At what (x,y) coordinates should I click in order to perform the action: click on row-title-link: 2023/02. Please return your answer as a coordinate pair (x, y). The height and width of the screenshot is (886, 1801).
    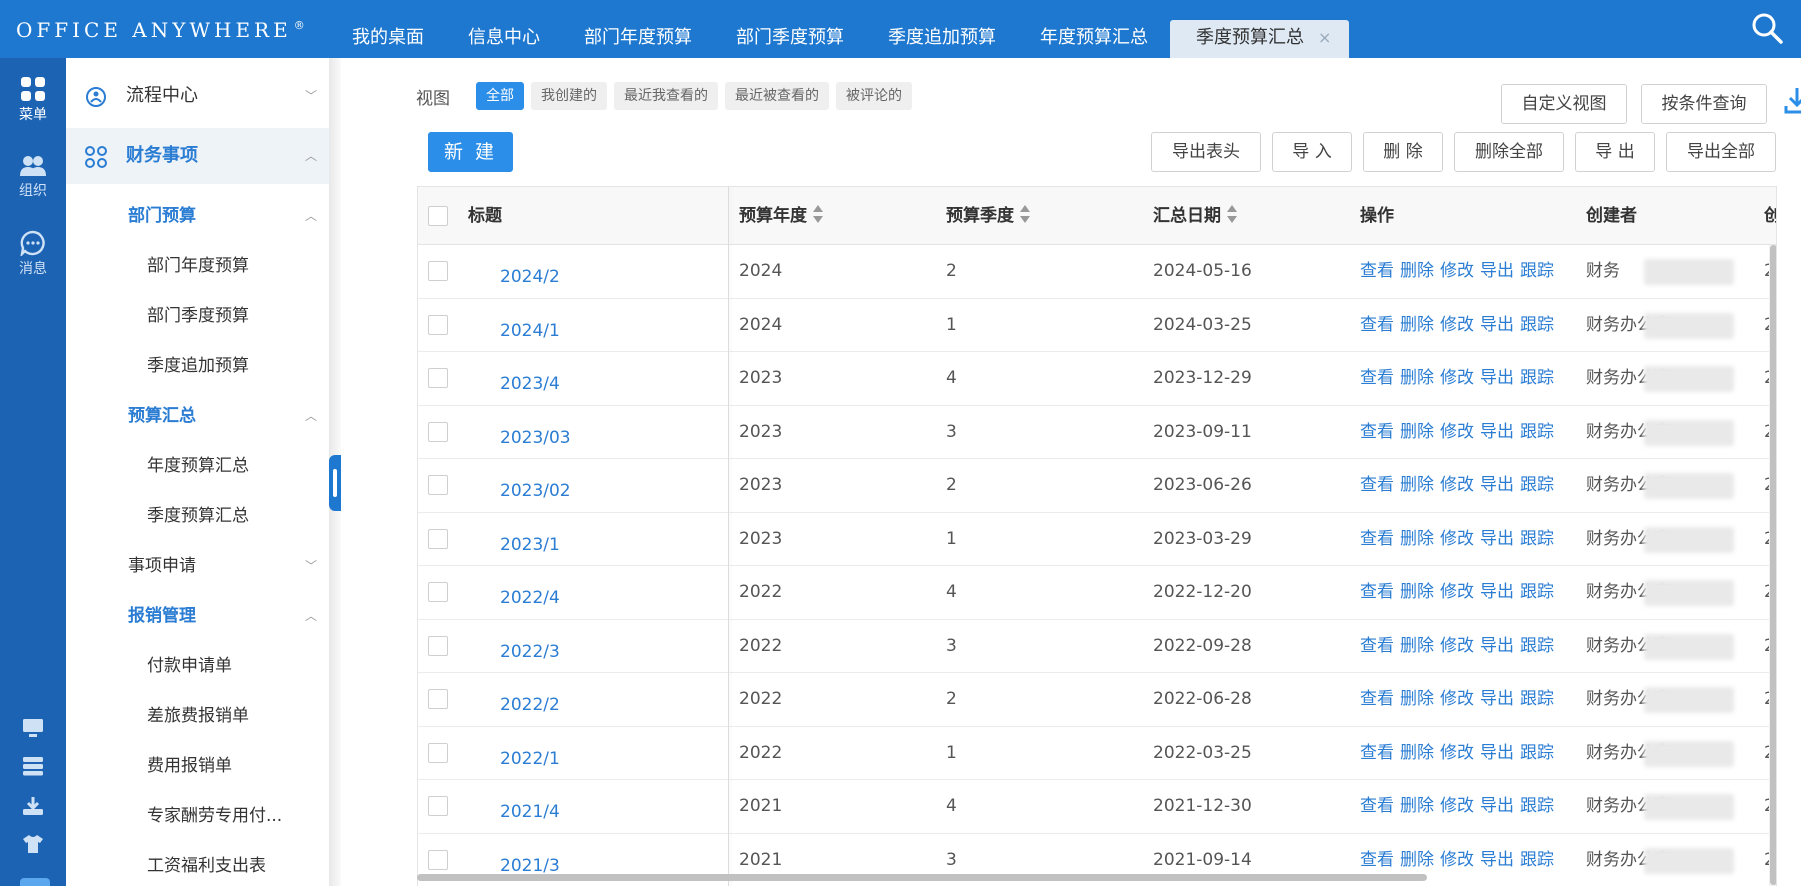
    Looking at the image, I should click on (535, 491).